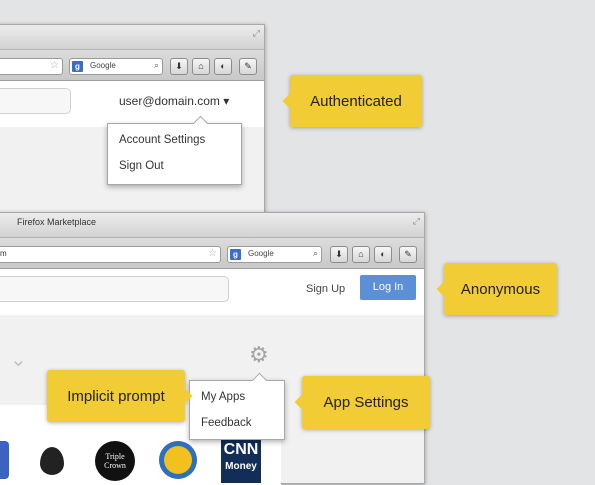  Describe the element at coordinates (500, 289) in the screenshot. I see `callout-anonymous-label: Anonymous` at that location.